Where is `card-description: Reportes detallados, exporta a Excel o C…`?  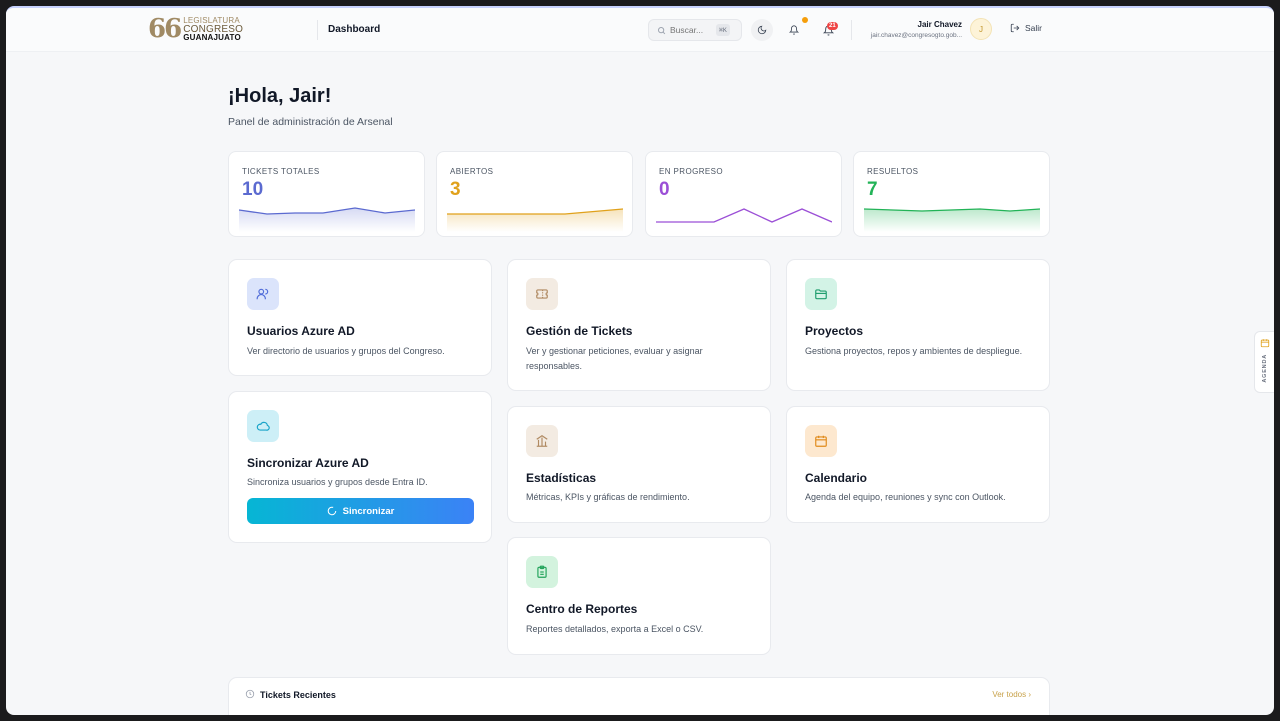 card-description: Reportes detallados, exporta a Excel o C… is located at coordinates (615, 629).